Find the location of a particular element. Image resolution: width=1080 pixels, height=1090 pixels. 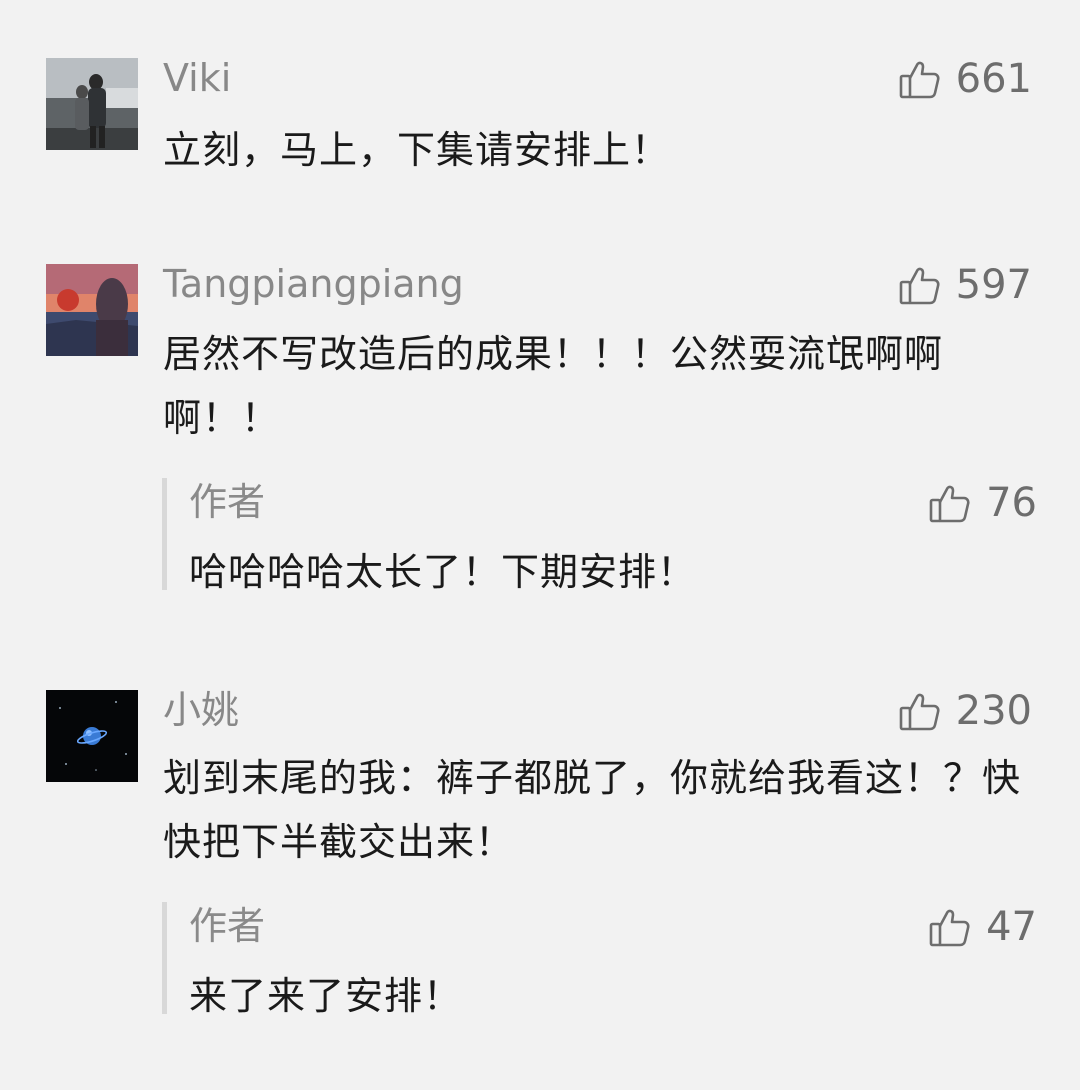

like-button: 47 is located at coordinates (982, 927).